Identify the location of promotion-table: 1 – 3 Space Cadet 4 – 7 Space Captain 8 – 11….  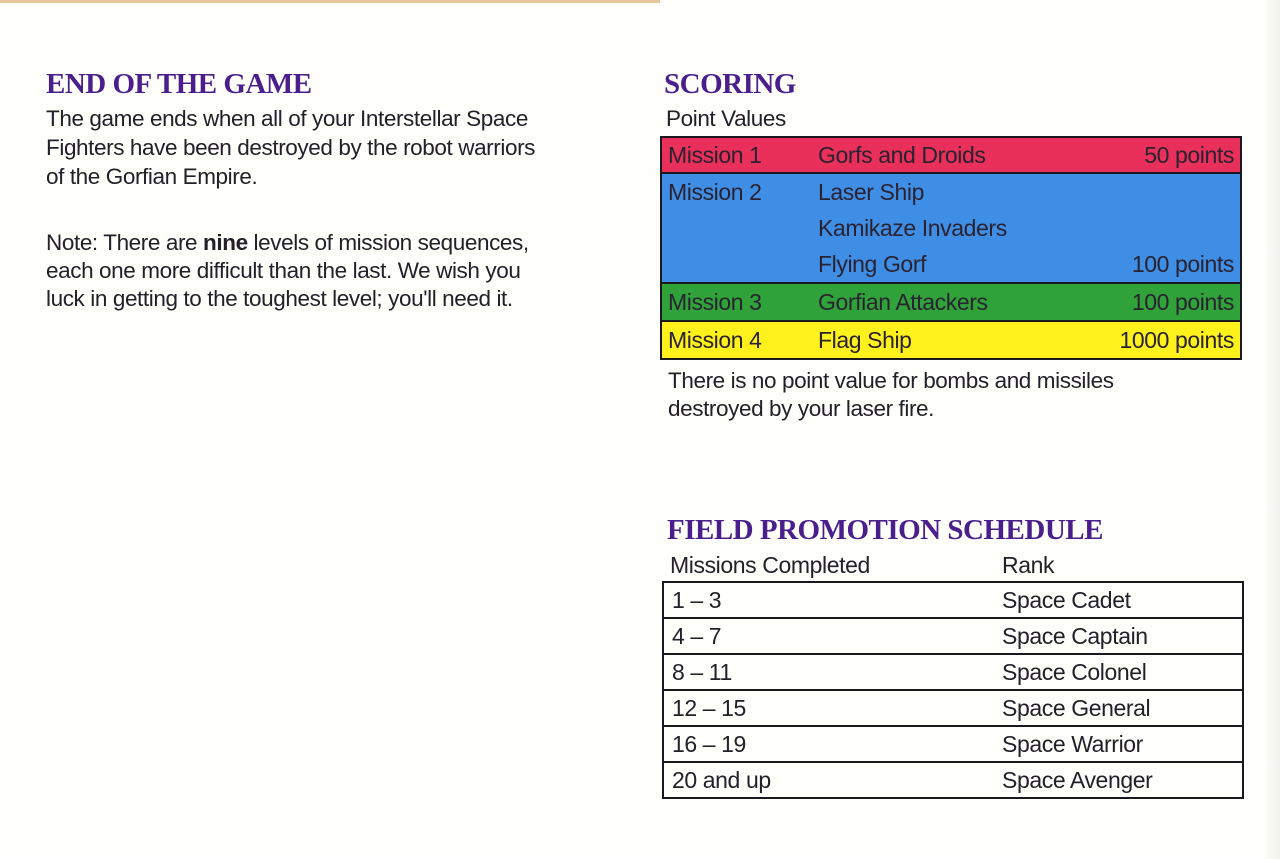
(953, 690).